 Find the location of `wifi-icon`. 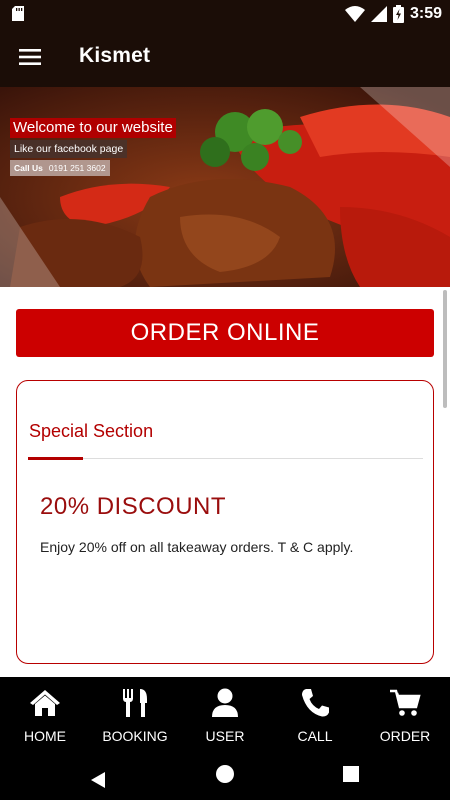

wifi-icon is located at coordinates (354, 14).